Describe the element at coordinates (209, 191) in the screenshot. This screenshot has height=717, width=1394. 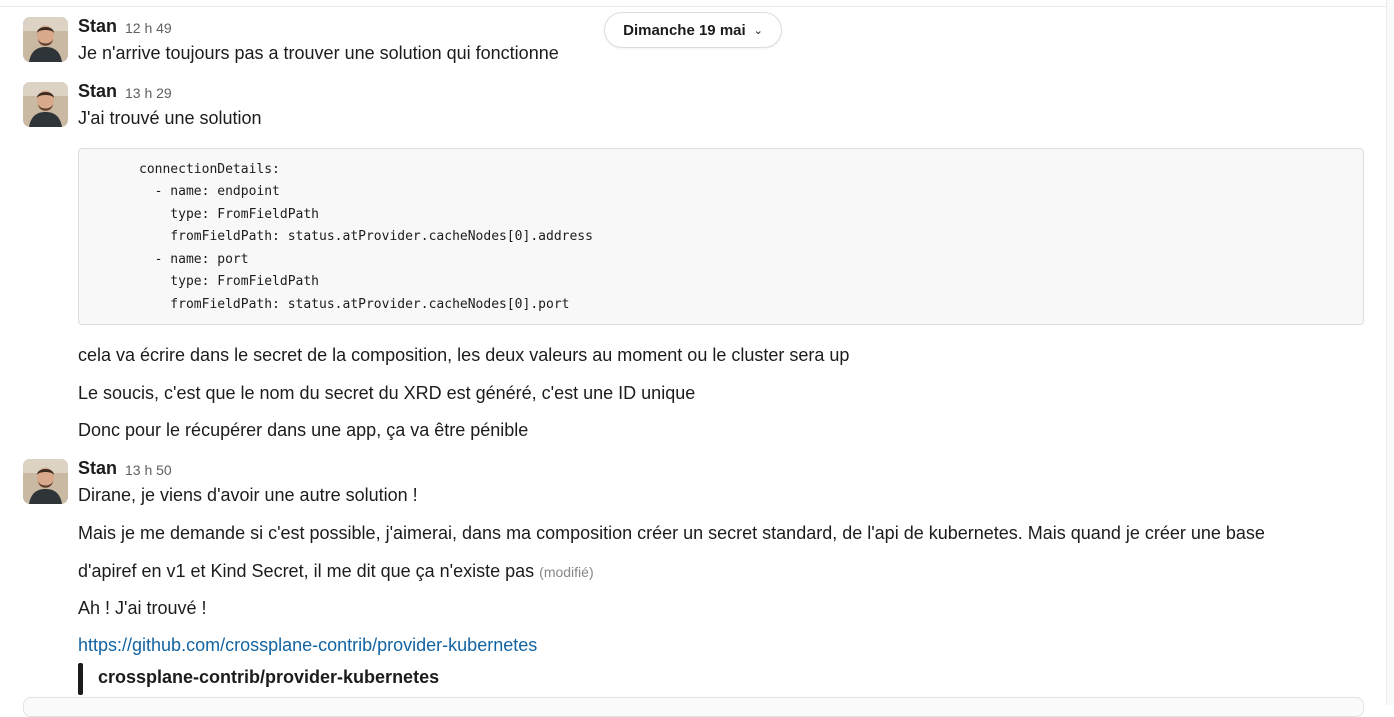
I see `code-line: - name: endpoint` at that location.